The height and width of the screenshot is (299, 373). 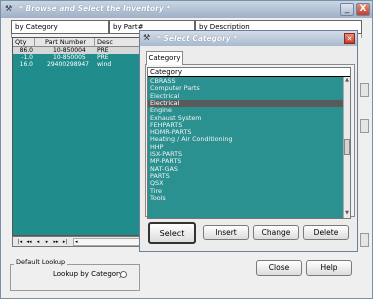 What do you see at coordinates (24, 42) in the screenshot?
I see `column-header-qty: Qty` at bounding box center [24, 42].